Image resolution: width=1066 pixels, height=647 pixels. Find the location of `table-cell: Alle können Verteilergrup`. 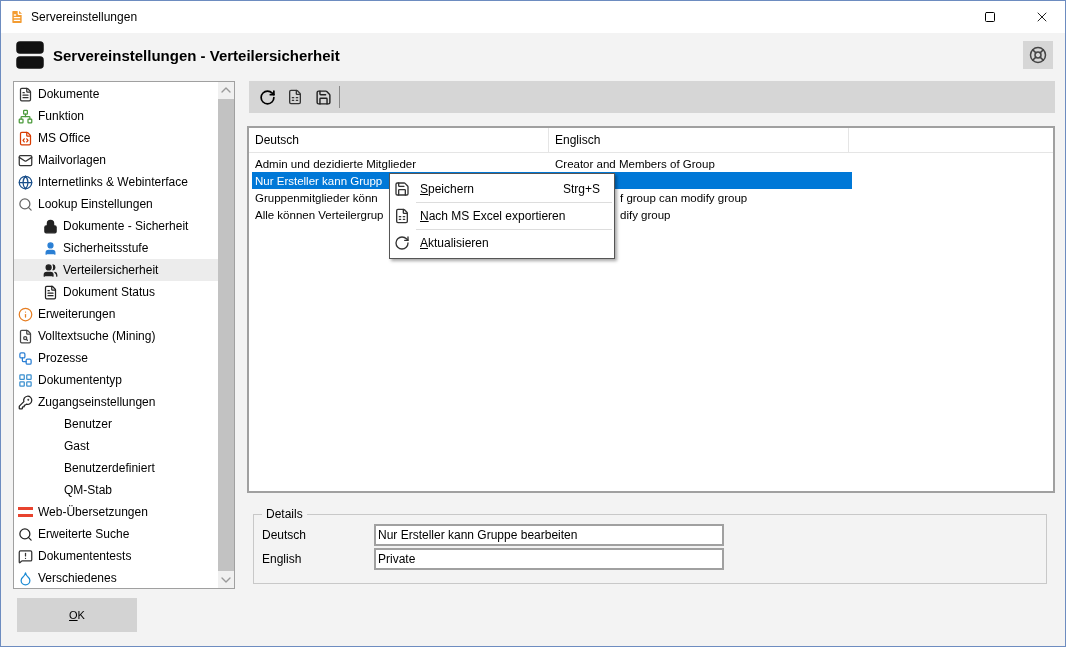

table-cell: Alle können Verteilergrup is located at coordinates (319, 214).